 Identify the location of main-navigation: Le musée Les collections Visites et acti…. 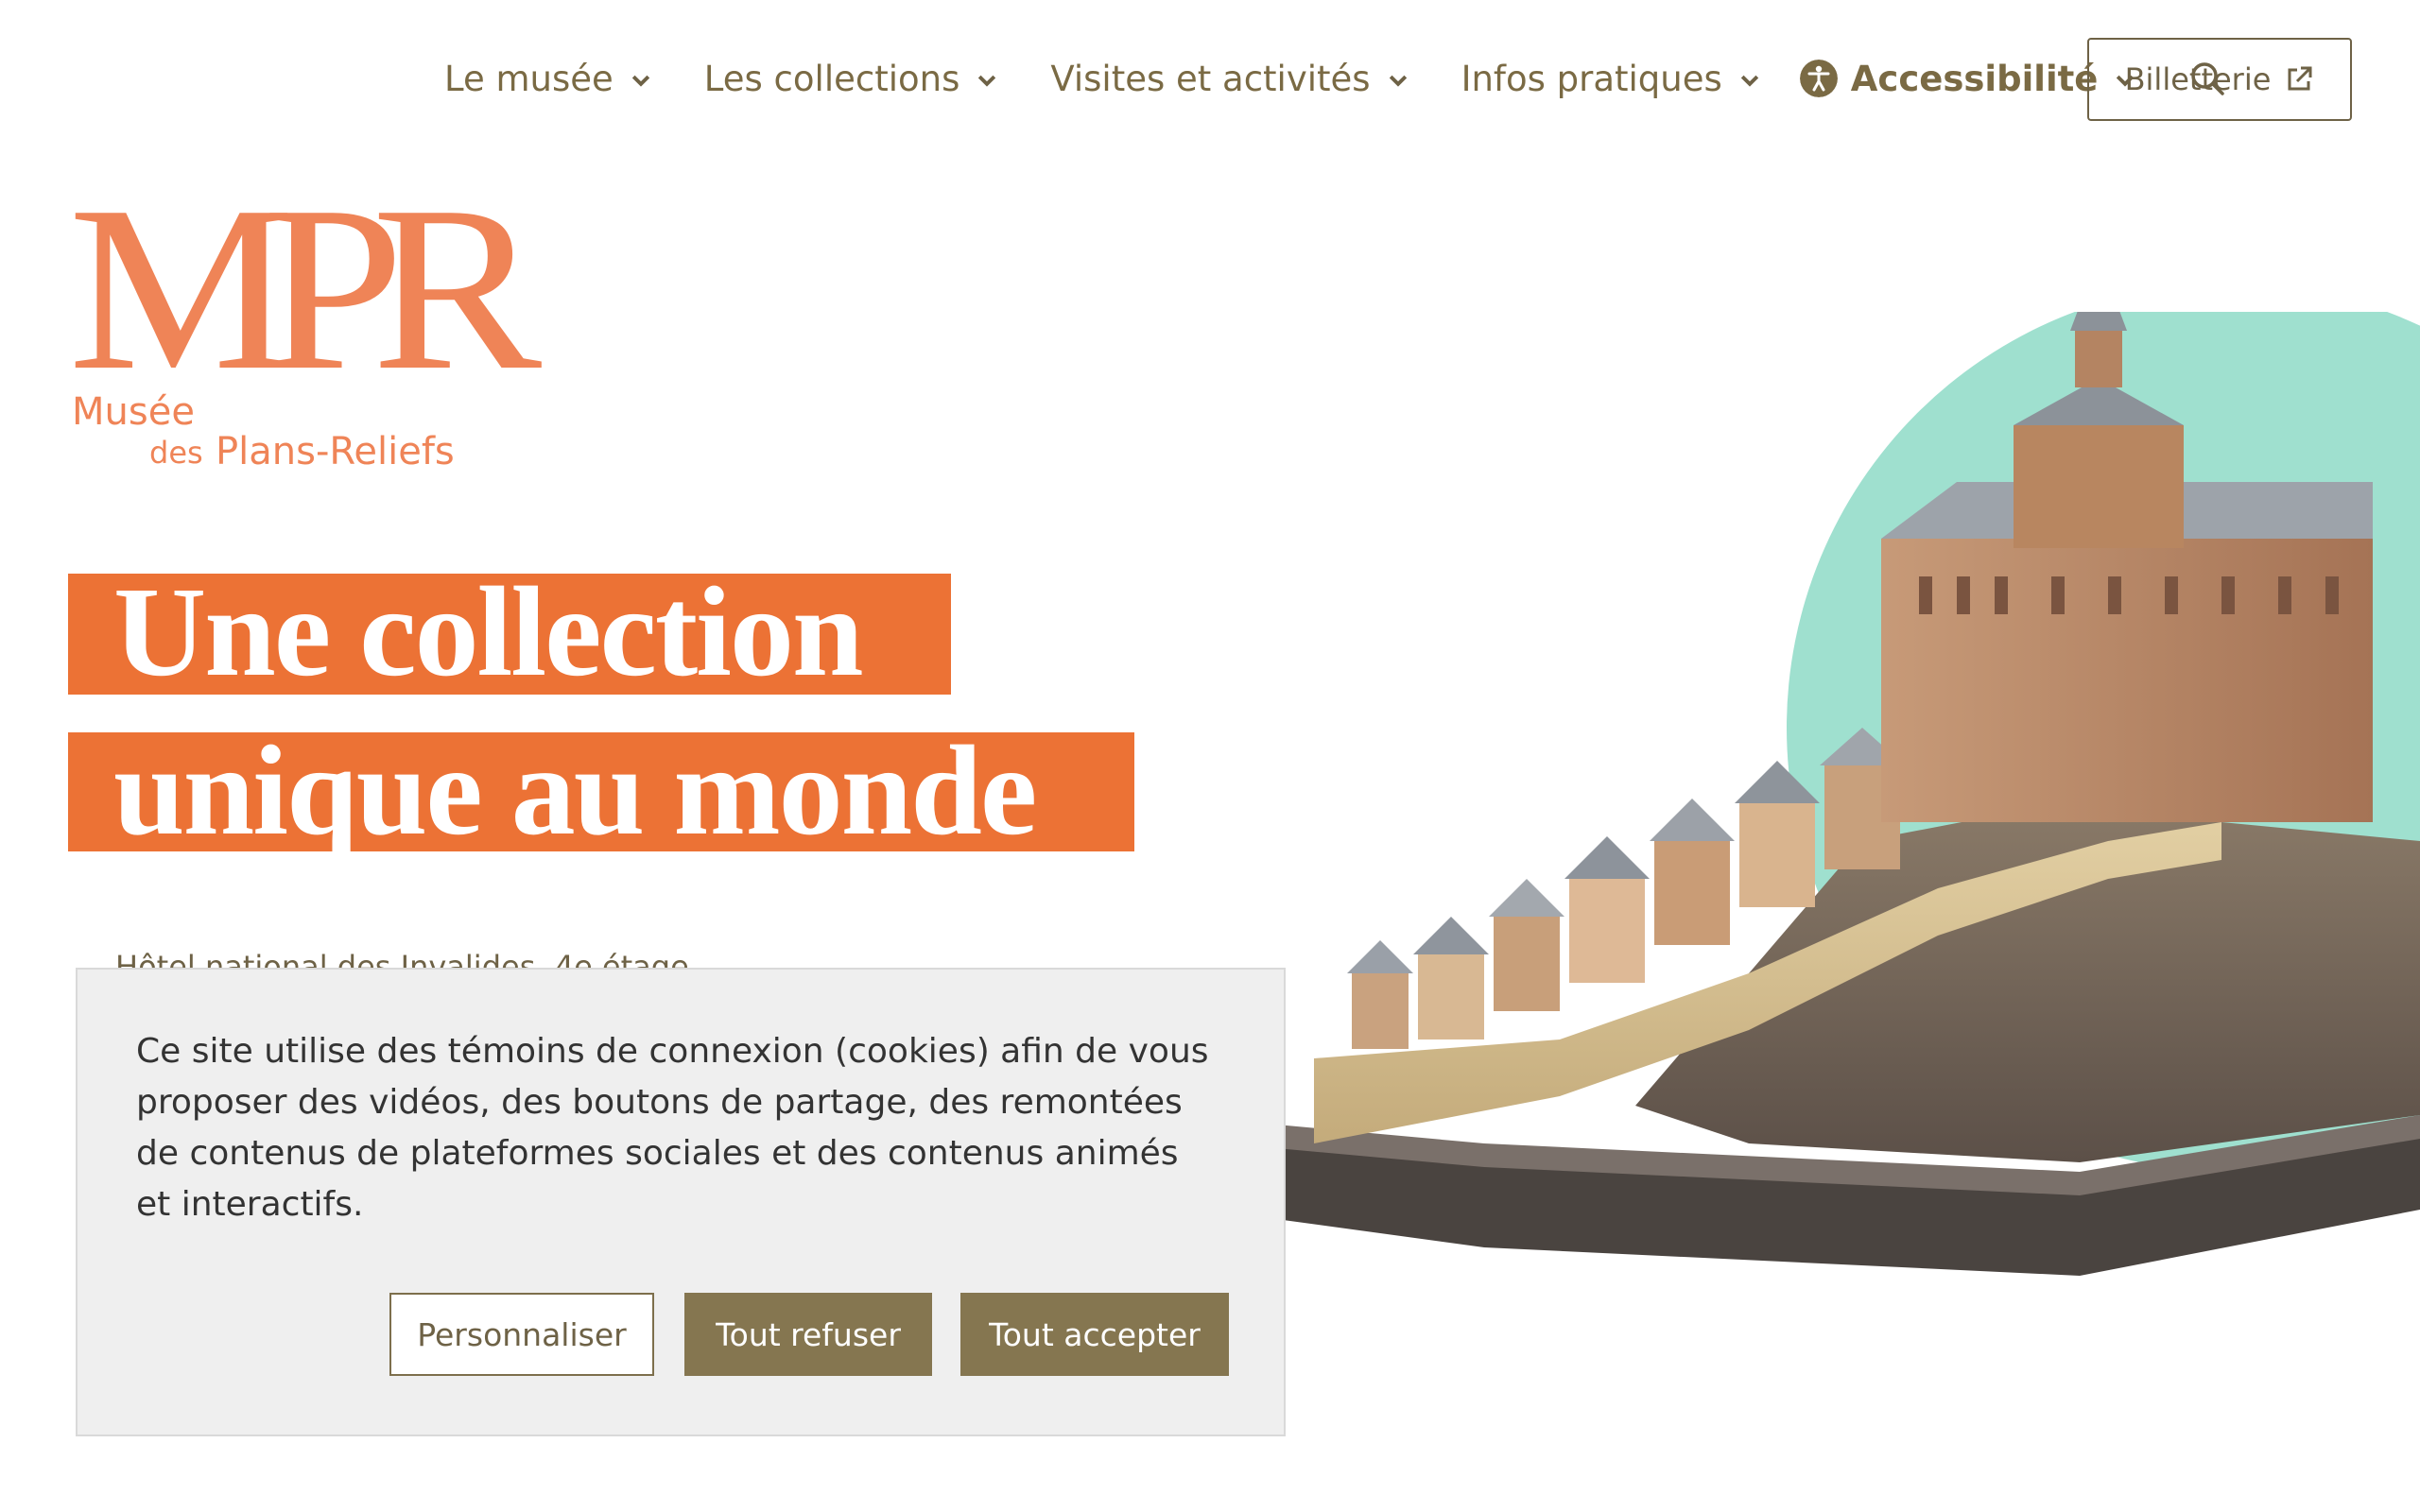
(1337, 78).